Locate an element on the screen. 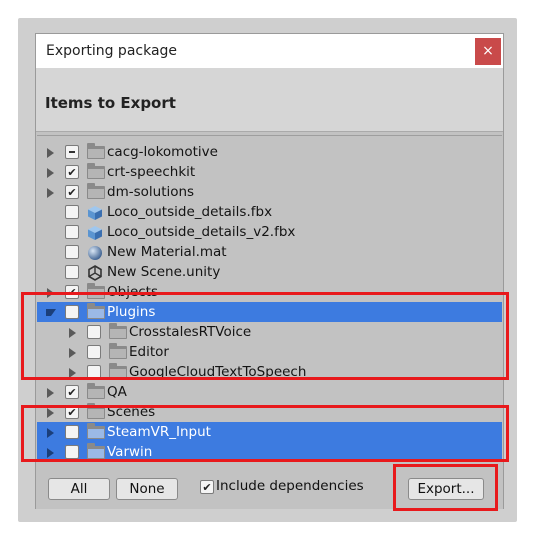  tree-item-label: Editor is located at coordinates (149, 352).